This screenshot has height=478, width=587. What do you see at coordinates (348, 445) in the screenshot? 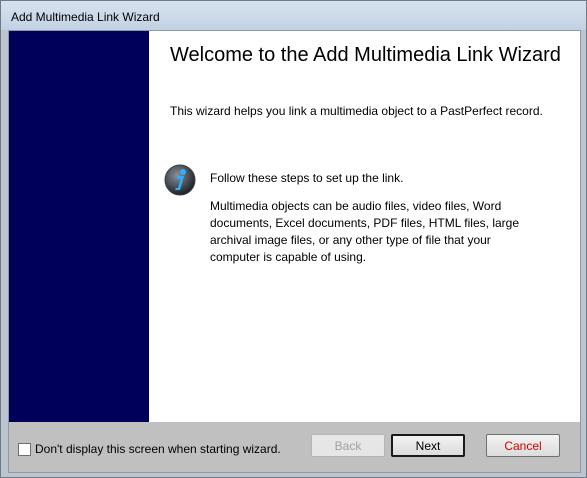
I see `back-button: Back` at bounding box center [348, 445].